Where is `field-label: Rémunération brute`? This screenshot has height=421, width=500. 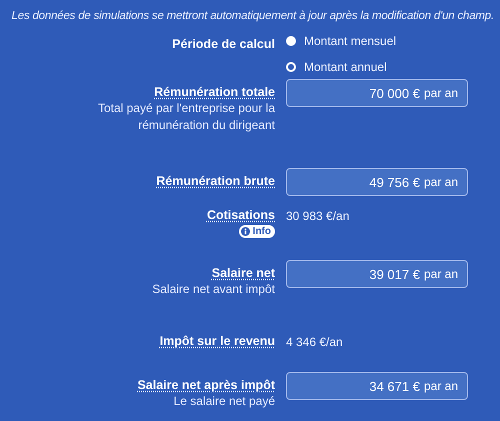 field-label: Rémunération brute is located at coordinates (215, 181).